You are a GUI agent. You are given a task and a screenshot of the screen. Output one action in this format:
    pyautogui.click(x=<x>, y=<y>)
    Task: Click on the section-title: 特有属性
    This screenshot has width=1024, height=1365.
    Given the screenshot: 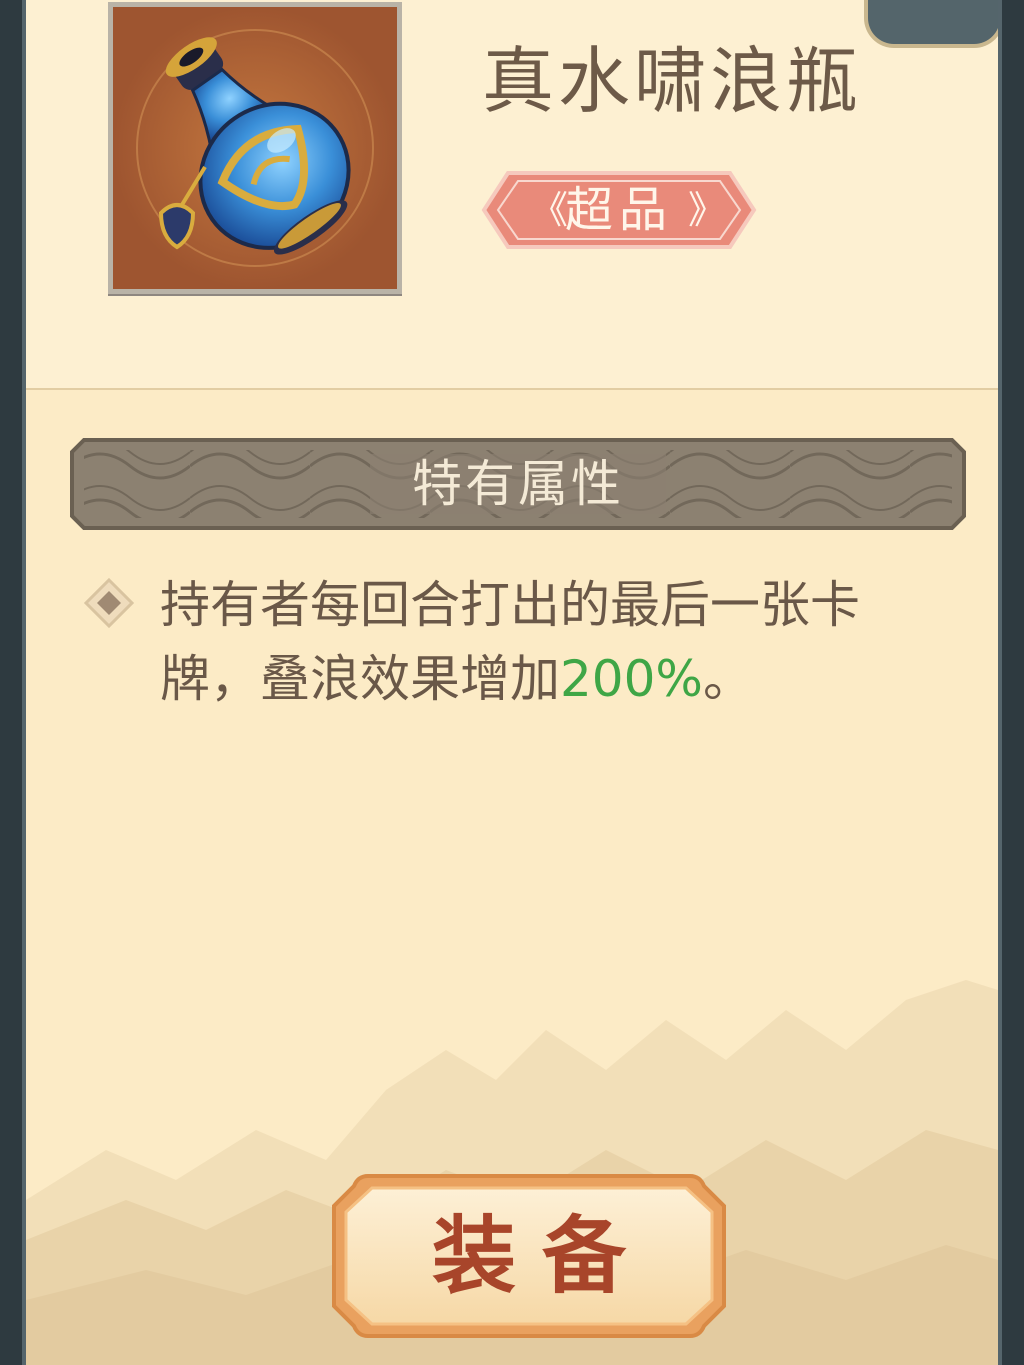 What is the action you would take?
    pyautogui.click(x=518, y=484)
    